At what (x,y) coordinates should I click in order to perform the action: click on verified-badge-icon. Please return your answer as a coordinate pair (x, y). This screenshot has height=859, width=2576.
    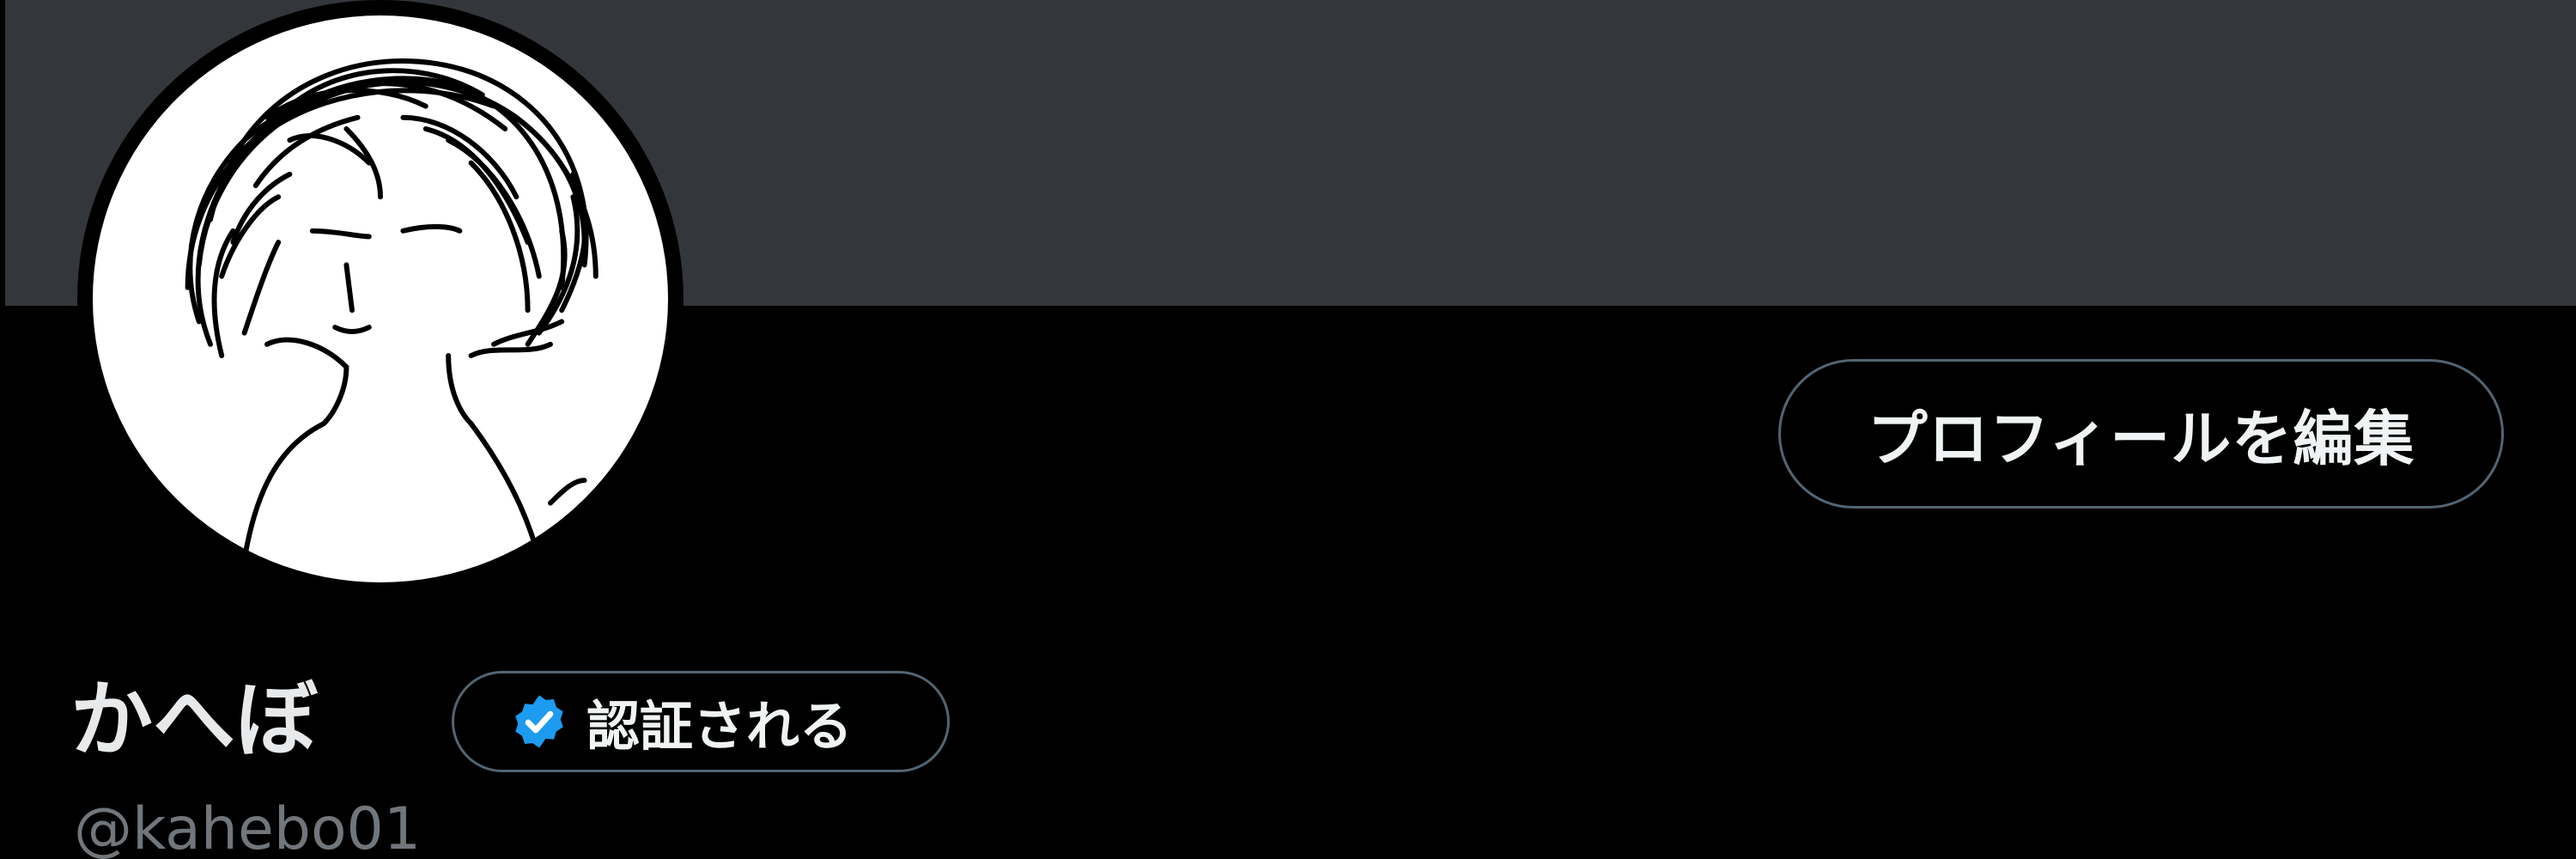
    Looking at the image, I should click on (539, 722).